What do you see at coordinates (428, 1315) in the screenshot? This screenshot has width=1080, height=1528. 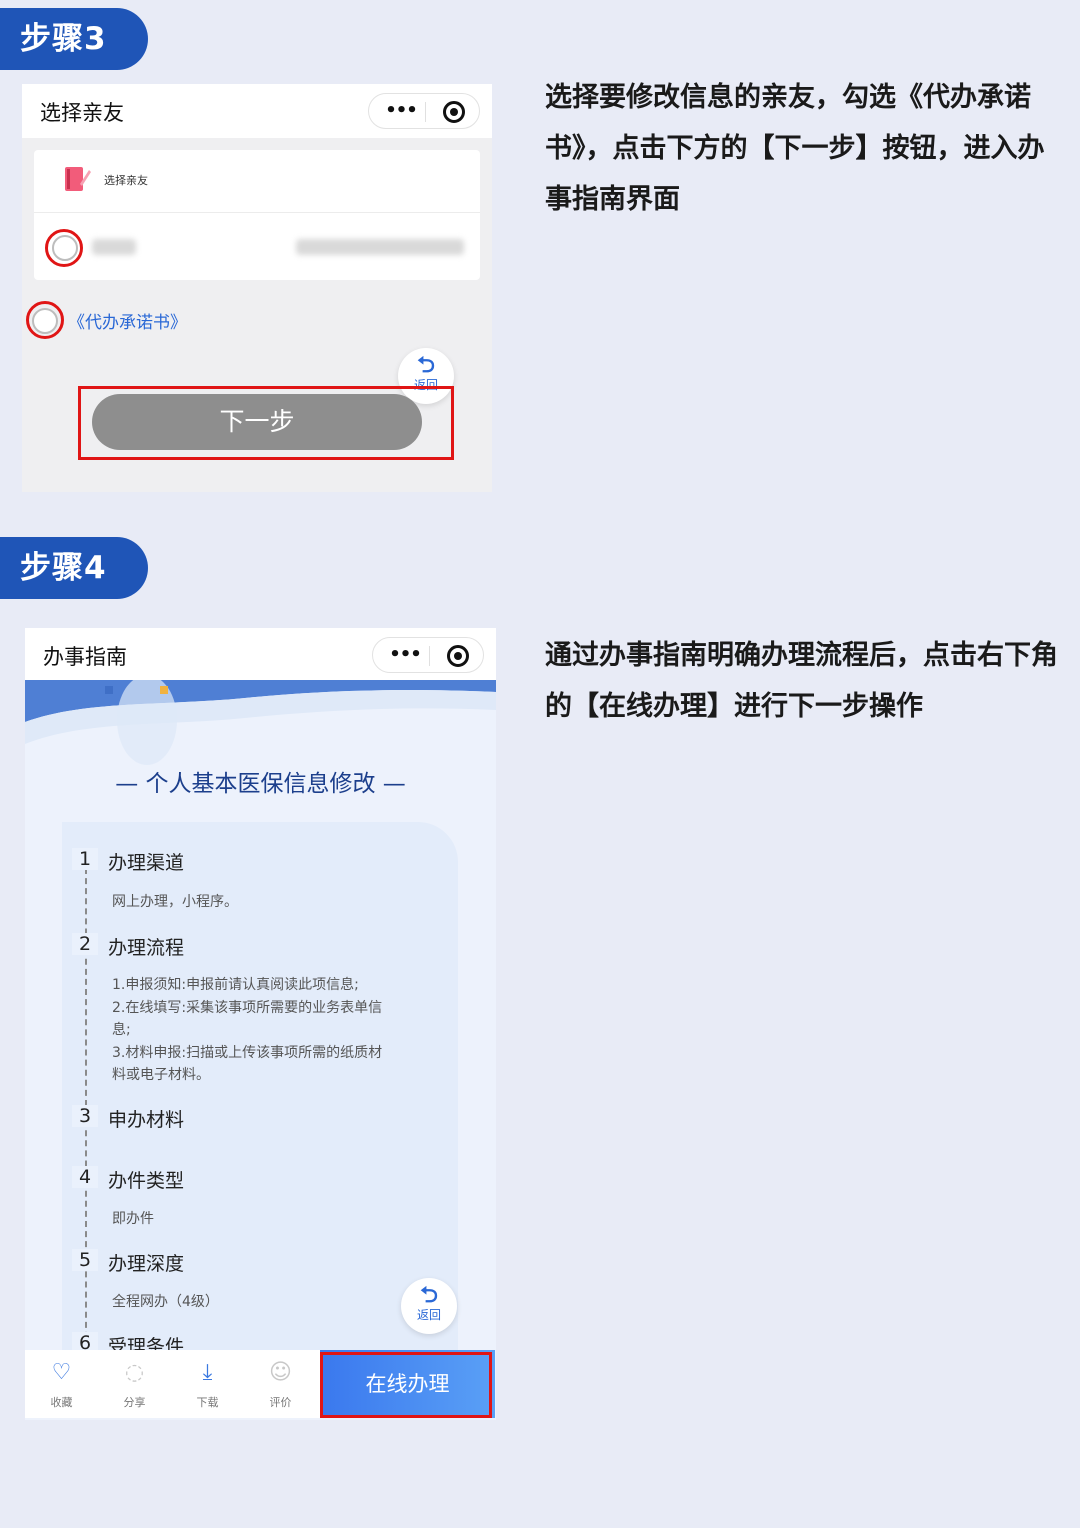 I see `back-label: 返回` at bounding box center [428, 1315].